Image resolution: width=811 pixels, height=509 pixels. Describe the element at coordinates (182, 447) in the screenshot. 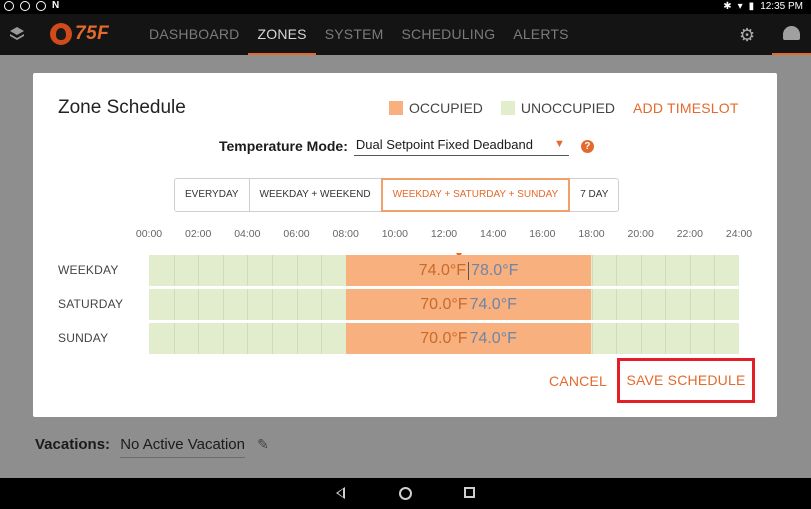

I see `vacations-value: No Active Vacation` at that location.